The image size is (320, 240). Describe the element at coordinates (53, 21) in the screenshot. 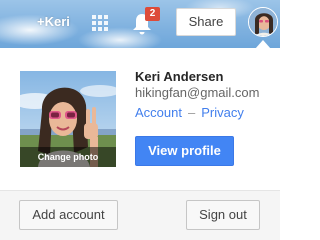

I see `google-plus-profile-link: +Keri` at that location.